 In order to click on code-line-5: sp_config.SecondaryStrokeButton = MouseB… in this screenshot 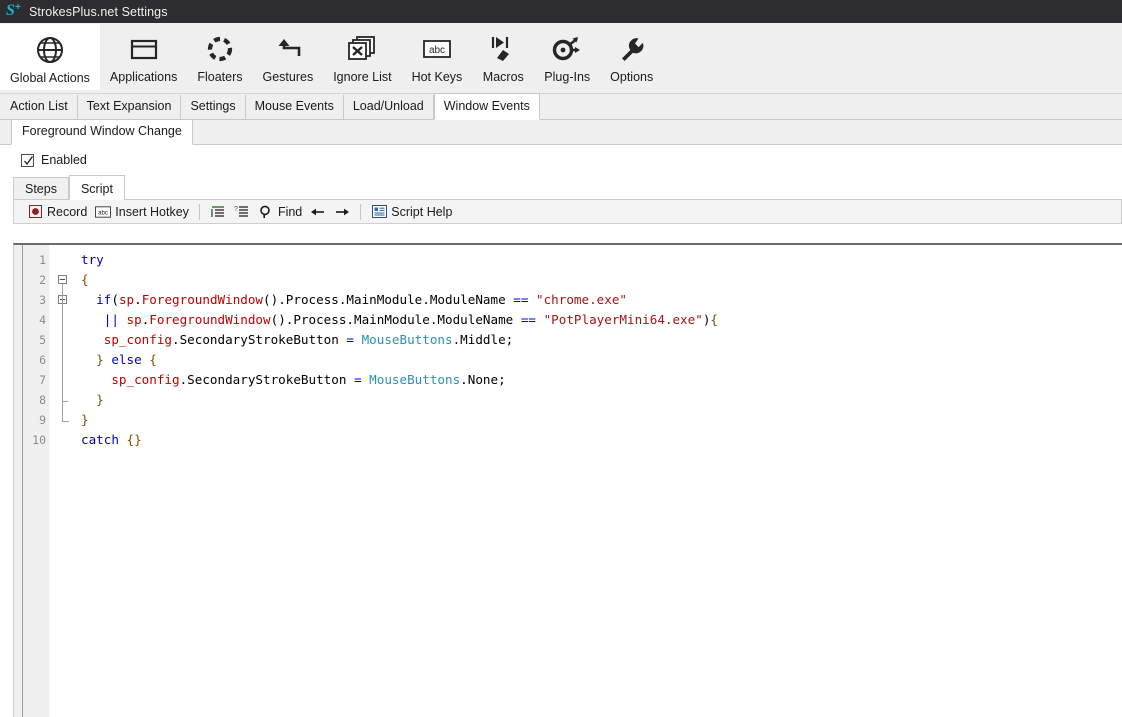, I will do `click(308, 339)`.